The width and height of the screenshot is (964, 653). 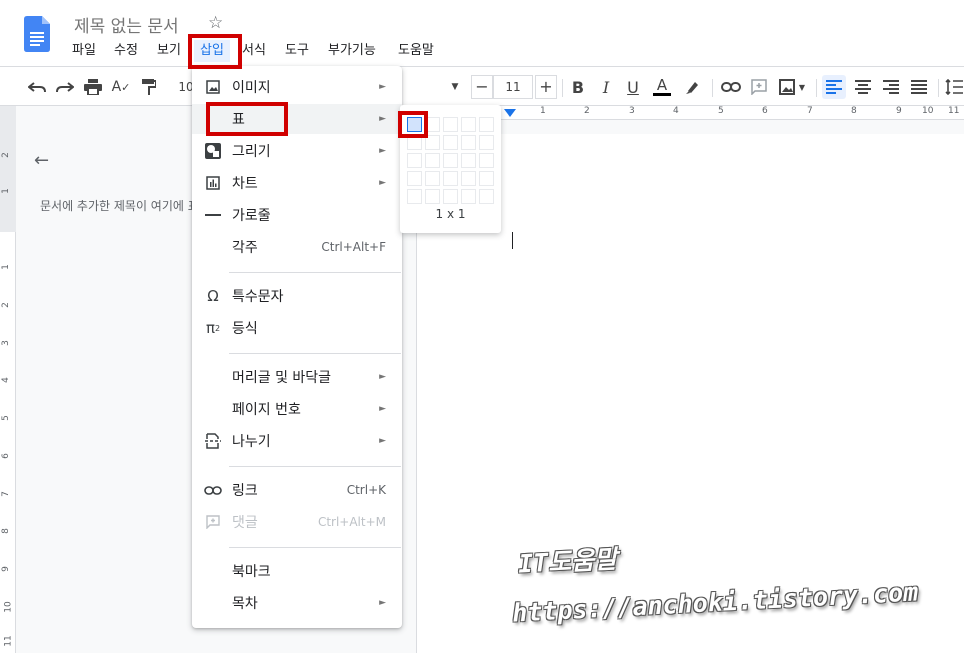 What do you see at coordinates (126, 51) in the screenshot?
I see `menu-edit: 수정` at bounding box center [126, 51].